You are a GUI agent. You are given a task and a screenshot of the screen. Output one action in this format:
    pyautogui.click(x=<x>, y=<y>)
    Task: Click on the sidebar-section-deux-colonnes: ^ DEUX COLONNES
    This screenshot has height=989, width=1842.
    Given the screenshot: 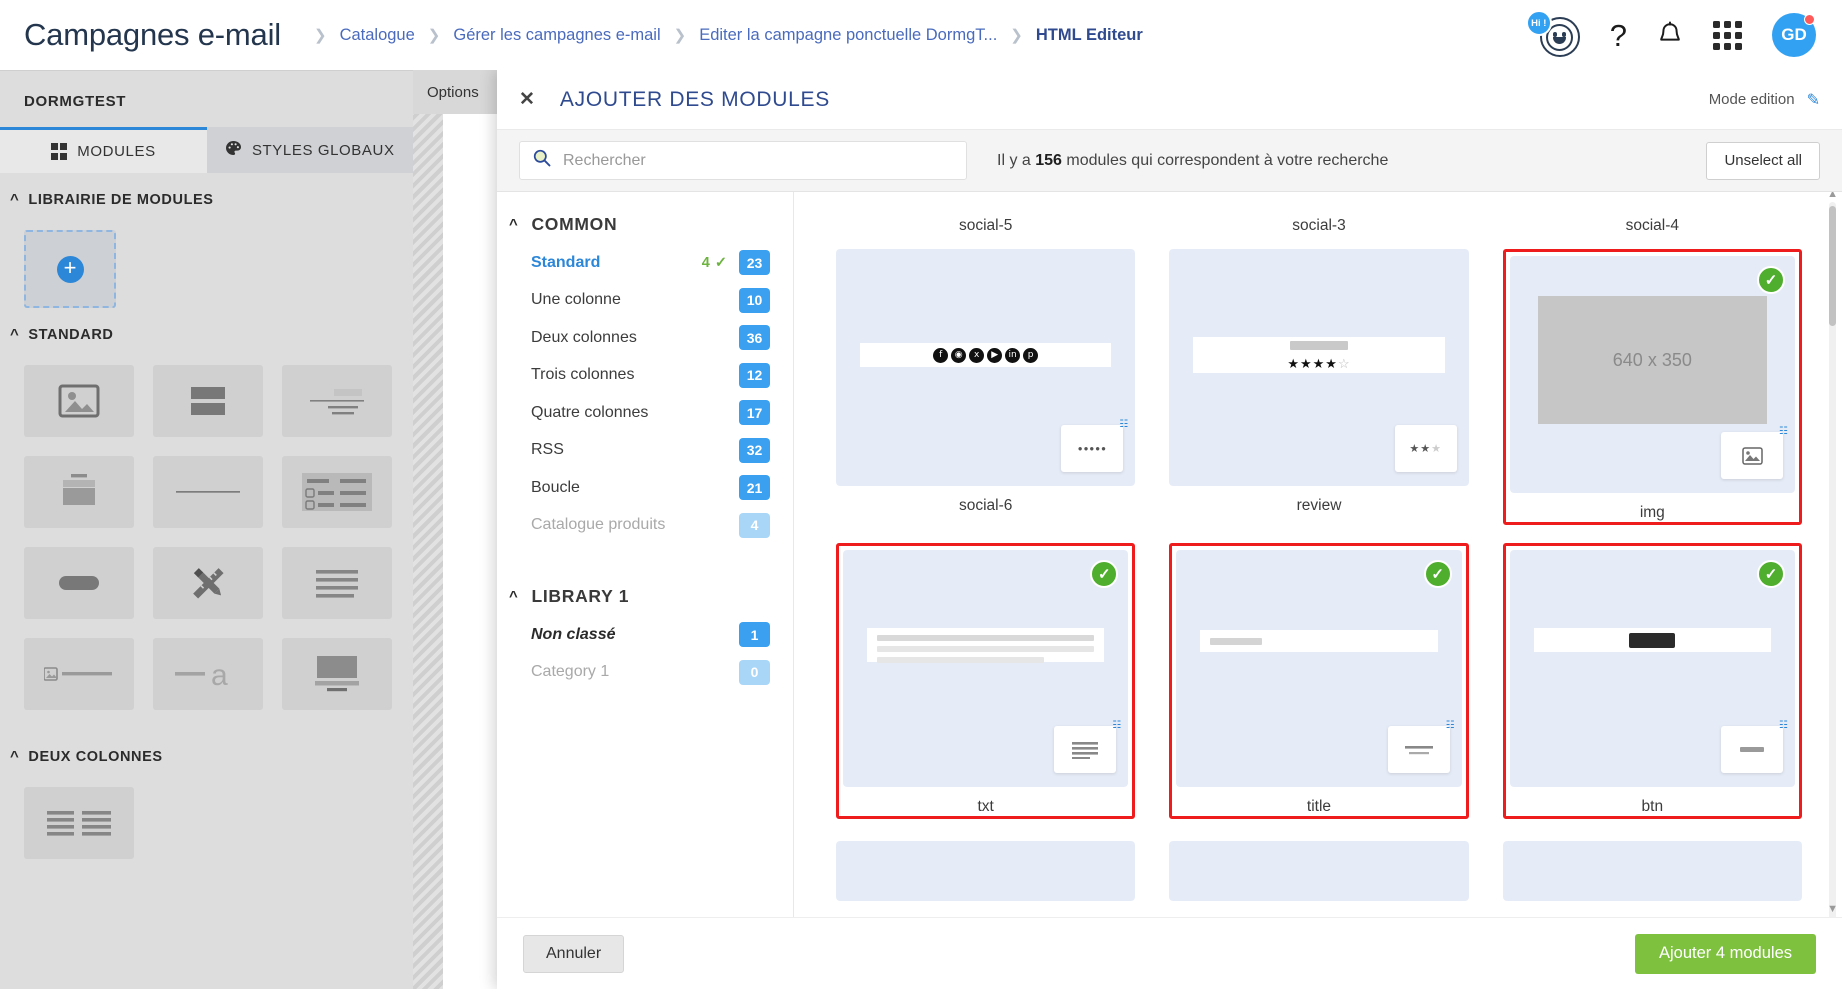 What is the action you would take?
    pyautogui.click(x=206, y=751)
    